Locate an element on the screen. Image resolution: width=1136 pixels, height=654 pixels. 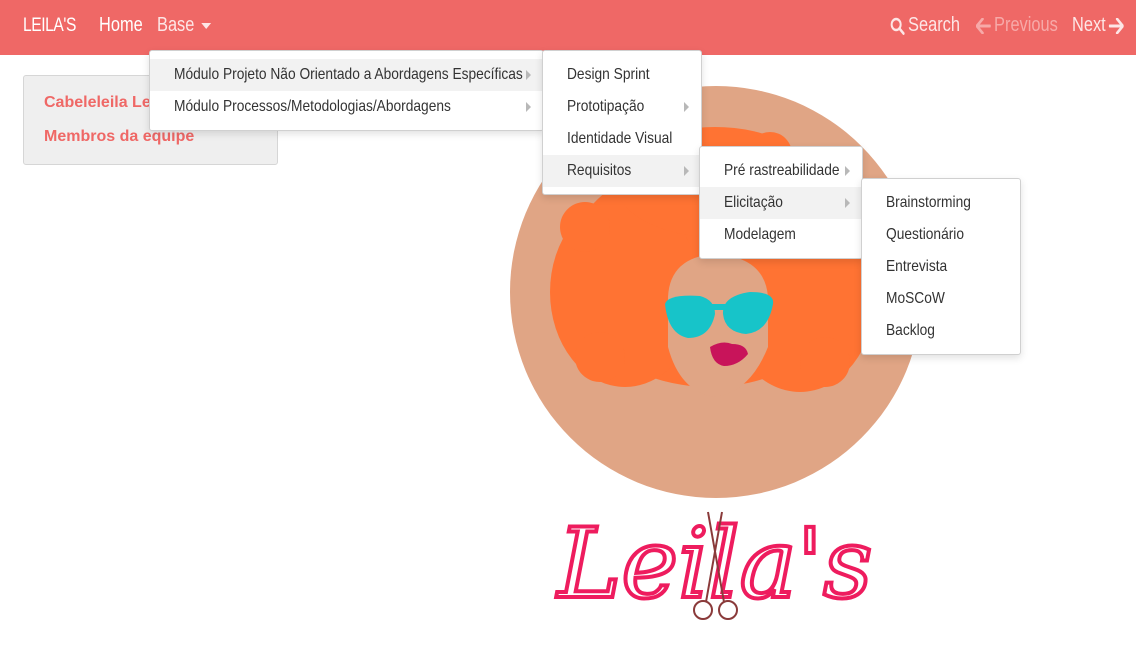
menu-item-label: Prototipação is located at coordinates (606, 106).